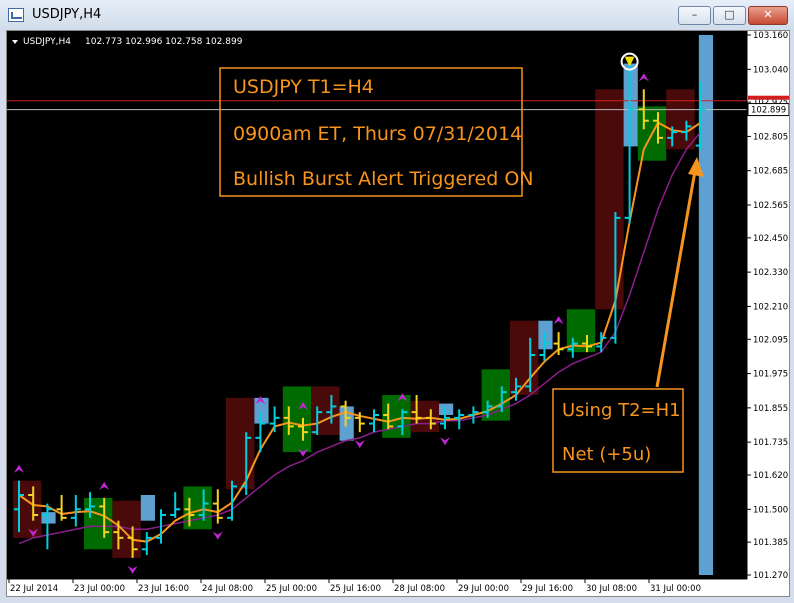 The height and width of the screenshot is (603, 794). Describe the element at coordinates (99, 589) in the screenshot. I see `time-tick-label: 23 Jul 00:00` at that location.